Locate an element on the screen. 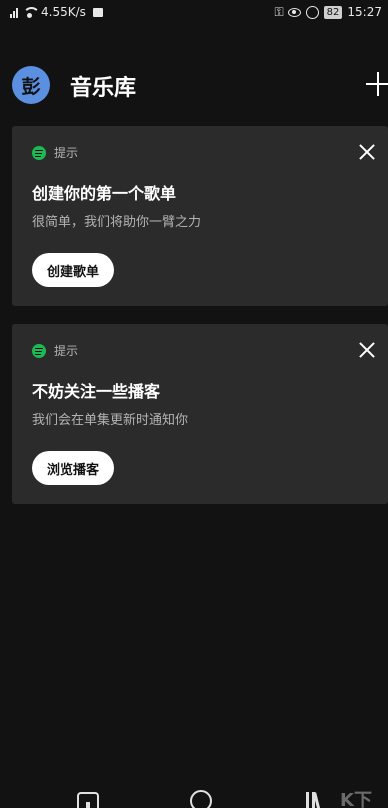  clock: 15:27 is located at coordinates (364, 12).